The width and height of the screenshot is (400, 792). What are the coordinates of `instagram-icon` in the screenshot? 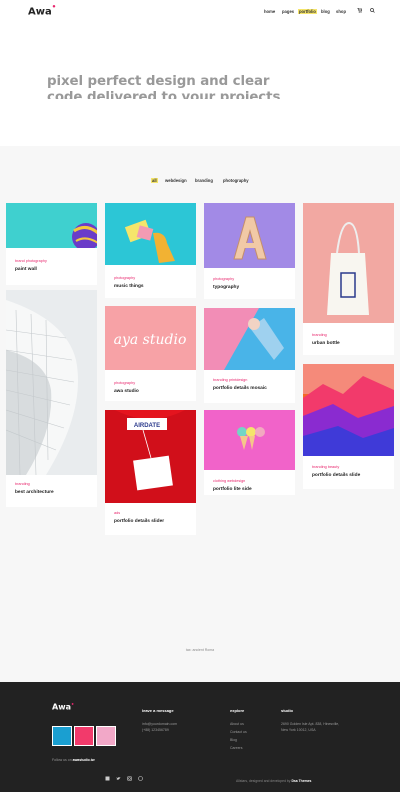 It's located at (129, 779).